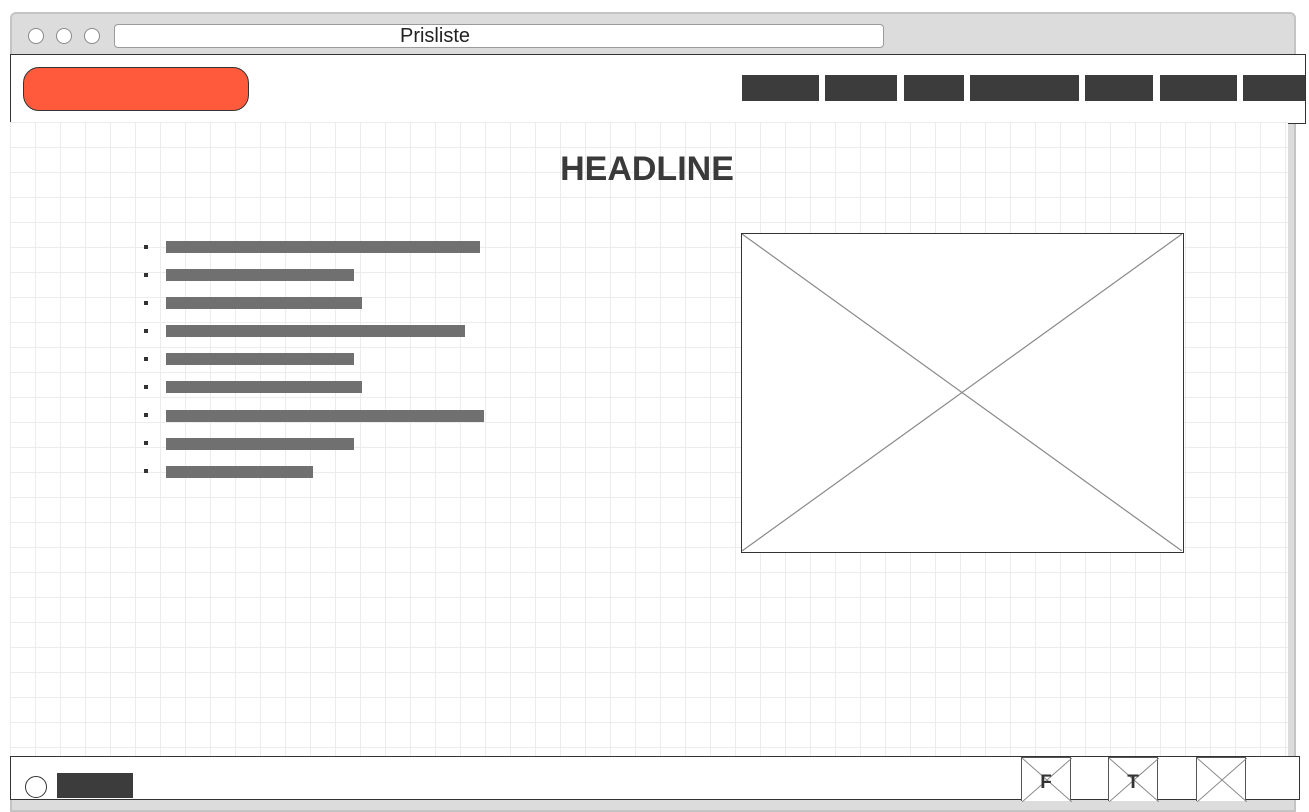  What do you see at coordinates (64, 36) in the screenshot?
I see `minimize-window-icon` at bounding box center [64, 36].